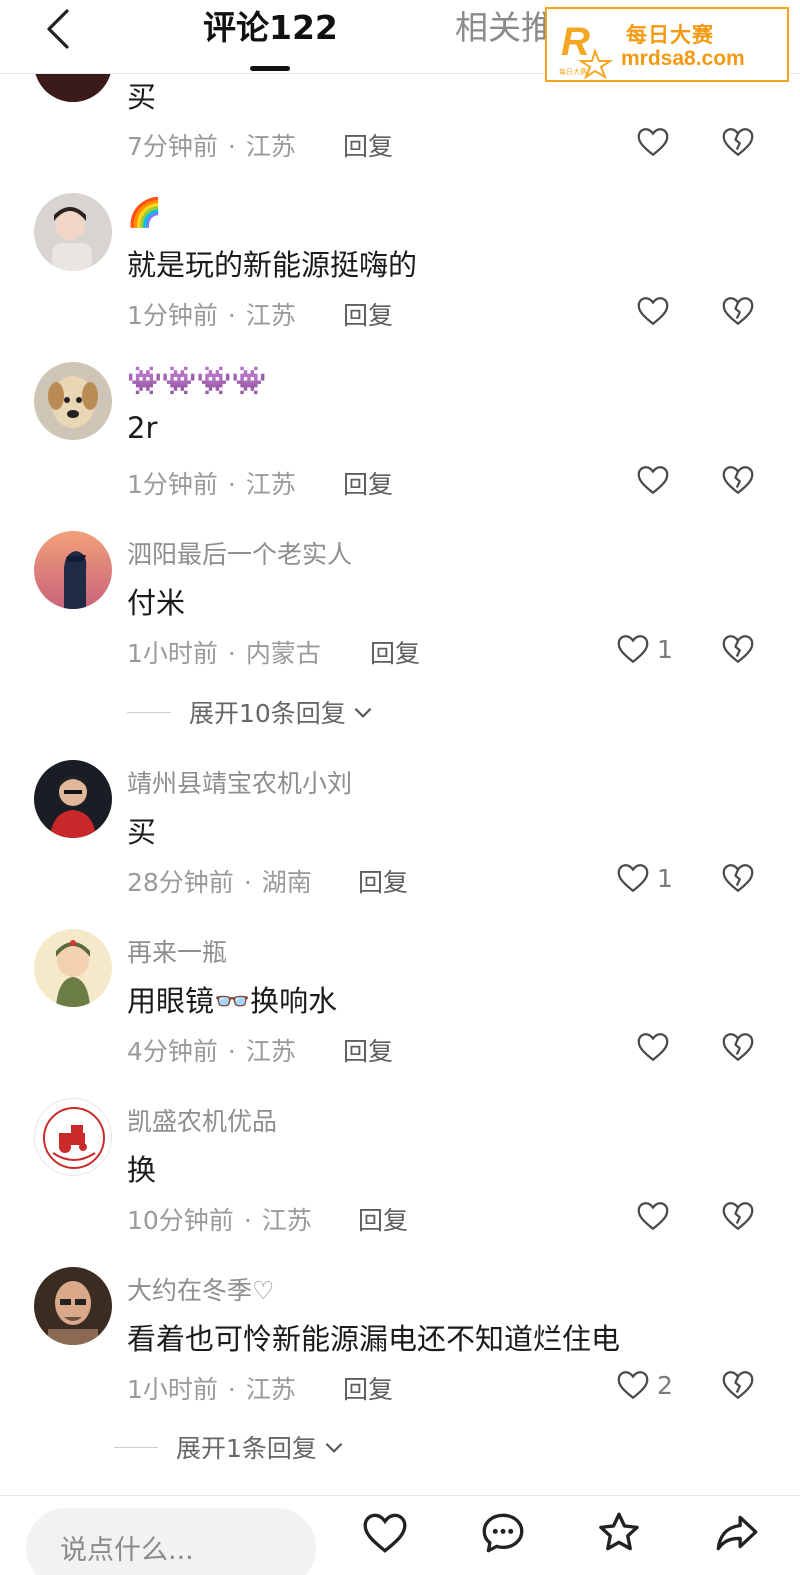 The height and width of the screenshot is (1575, 800). I want to click on watermark-logo: R 每日大赛, so click(586, 49).